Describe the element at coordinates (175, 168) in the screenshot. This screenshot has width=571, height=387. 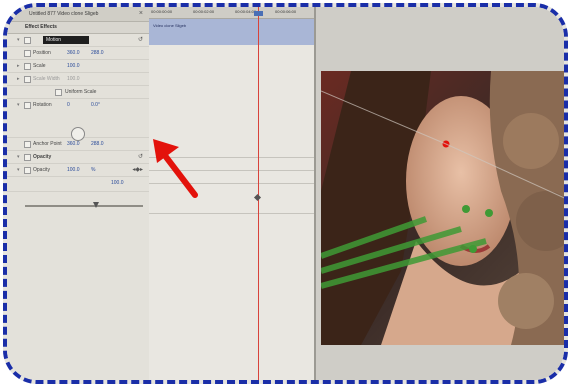
I see `red-arrow-icon` at that location.